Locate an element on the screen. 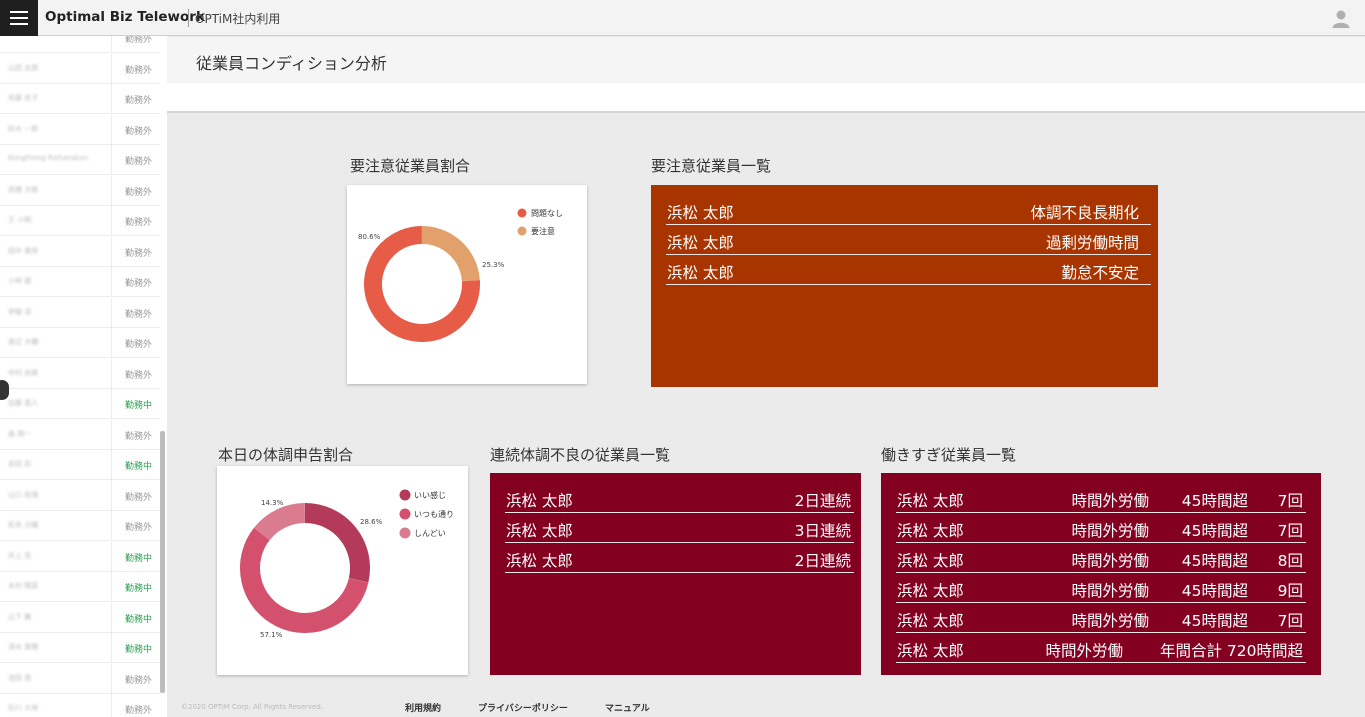 The image size is (1365, 717). sidebar-employee-item: 高橋 次郎 勤務外 is located at coordinates (80, 190).